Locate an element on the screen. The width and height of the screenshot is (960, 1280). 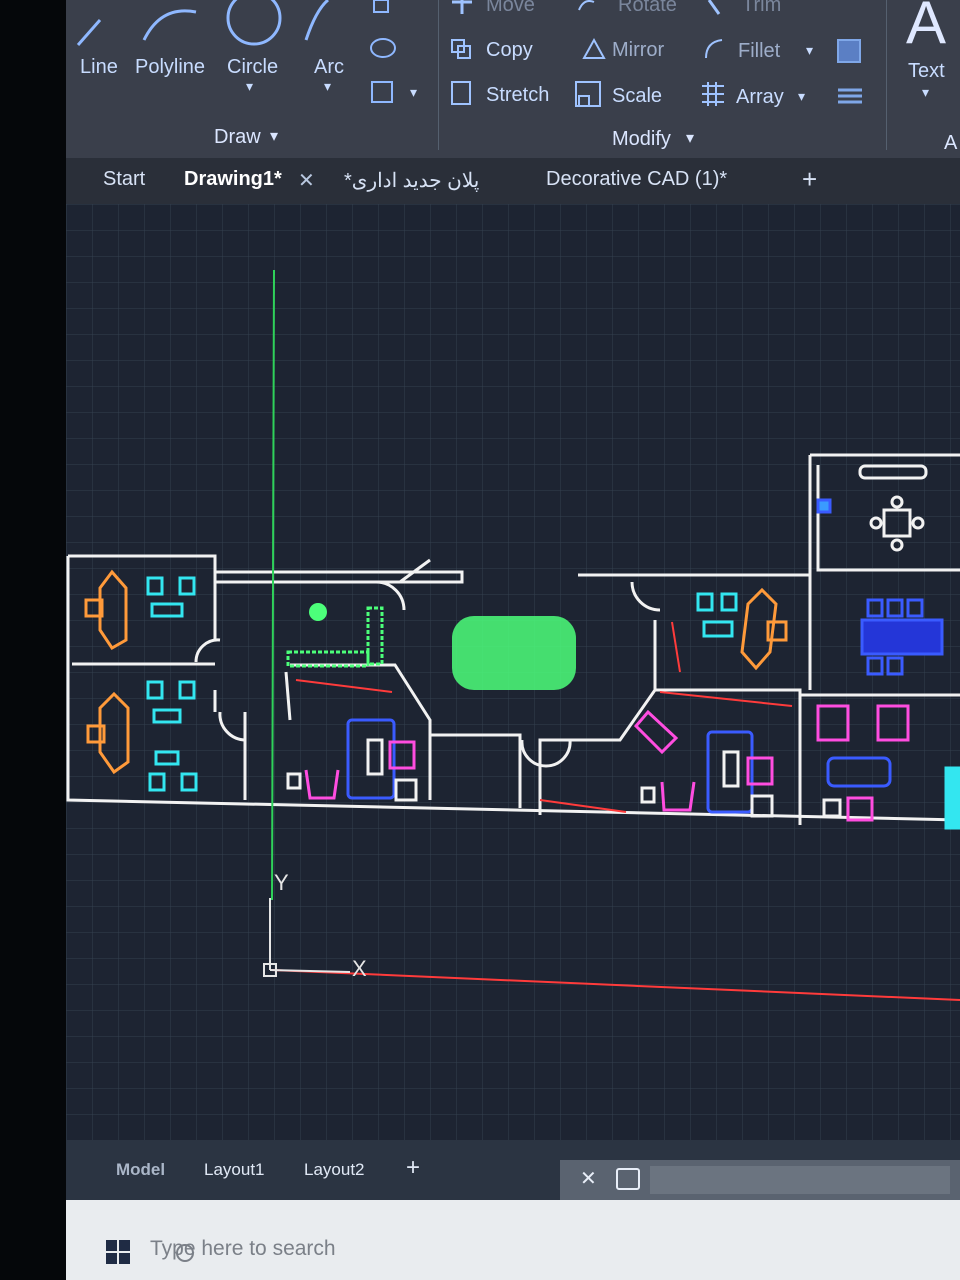
text-dropdown-icon: ▾ is located at coordinates (925, 92).